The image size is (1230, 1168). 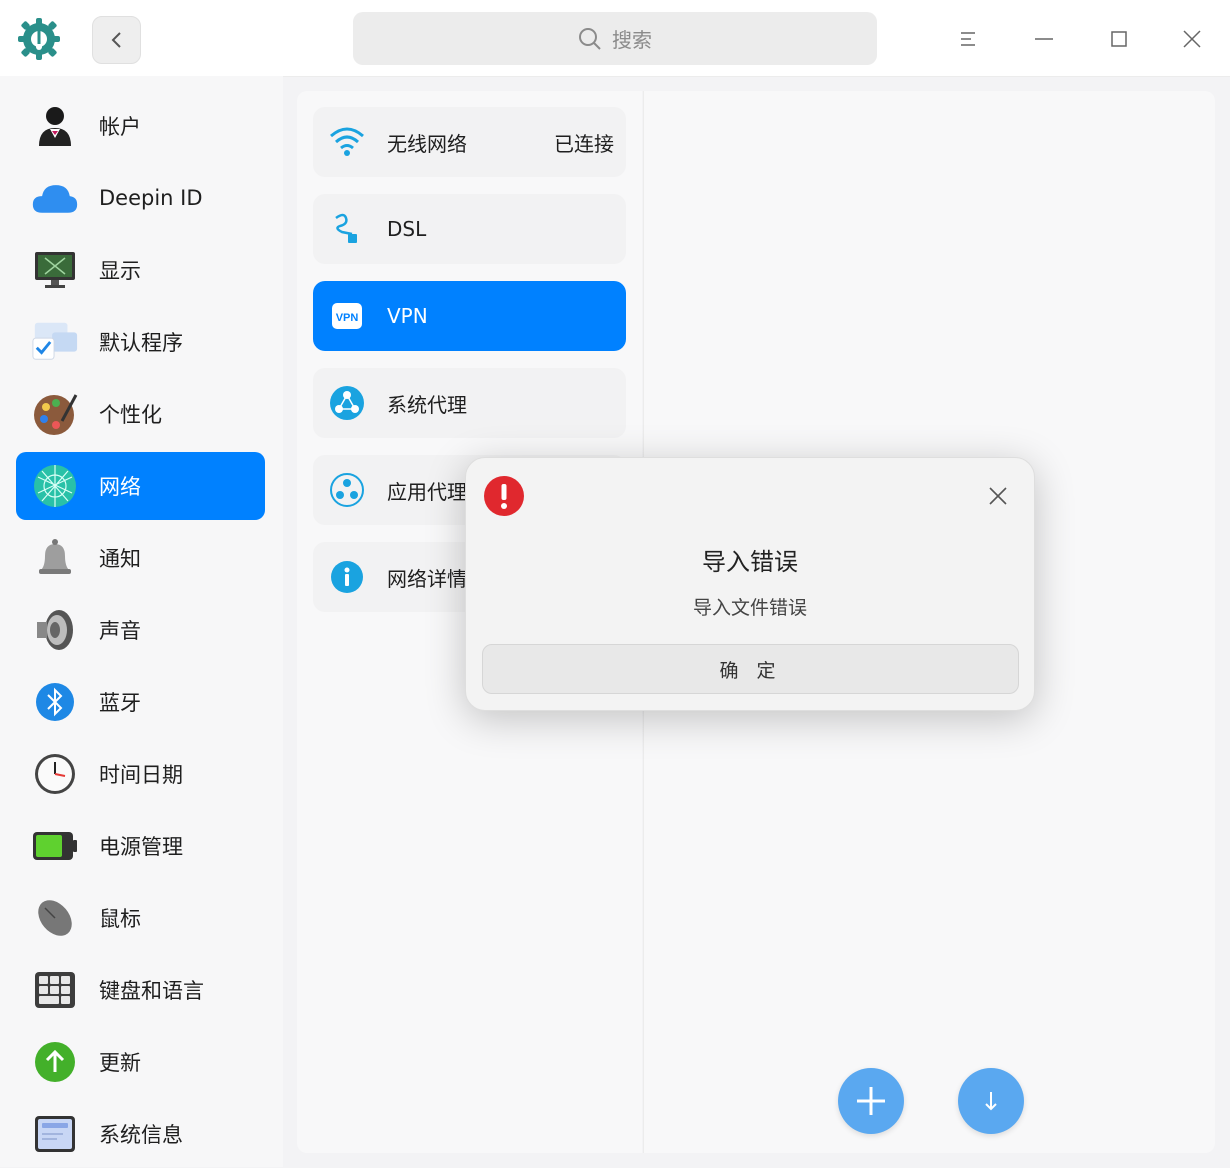 I want to click on dialog-close-button, so click(x=998, y=496).